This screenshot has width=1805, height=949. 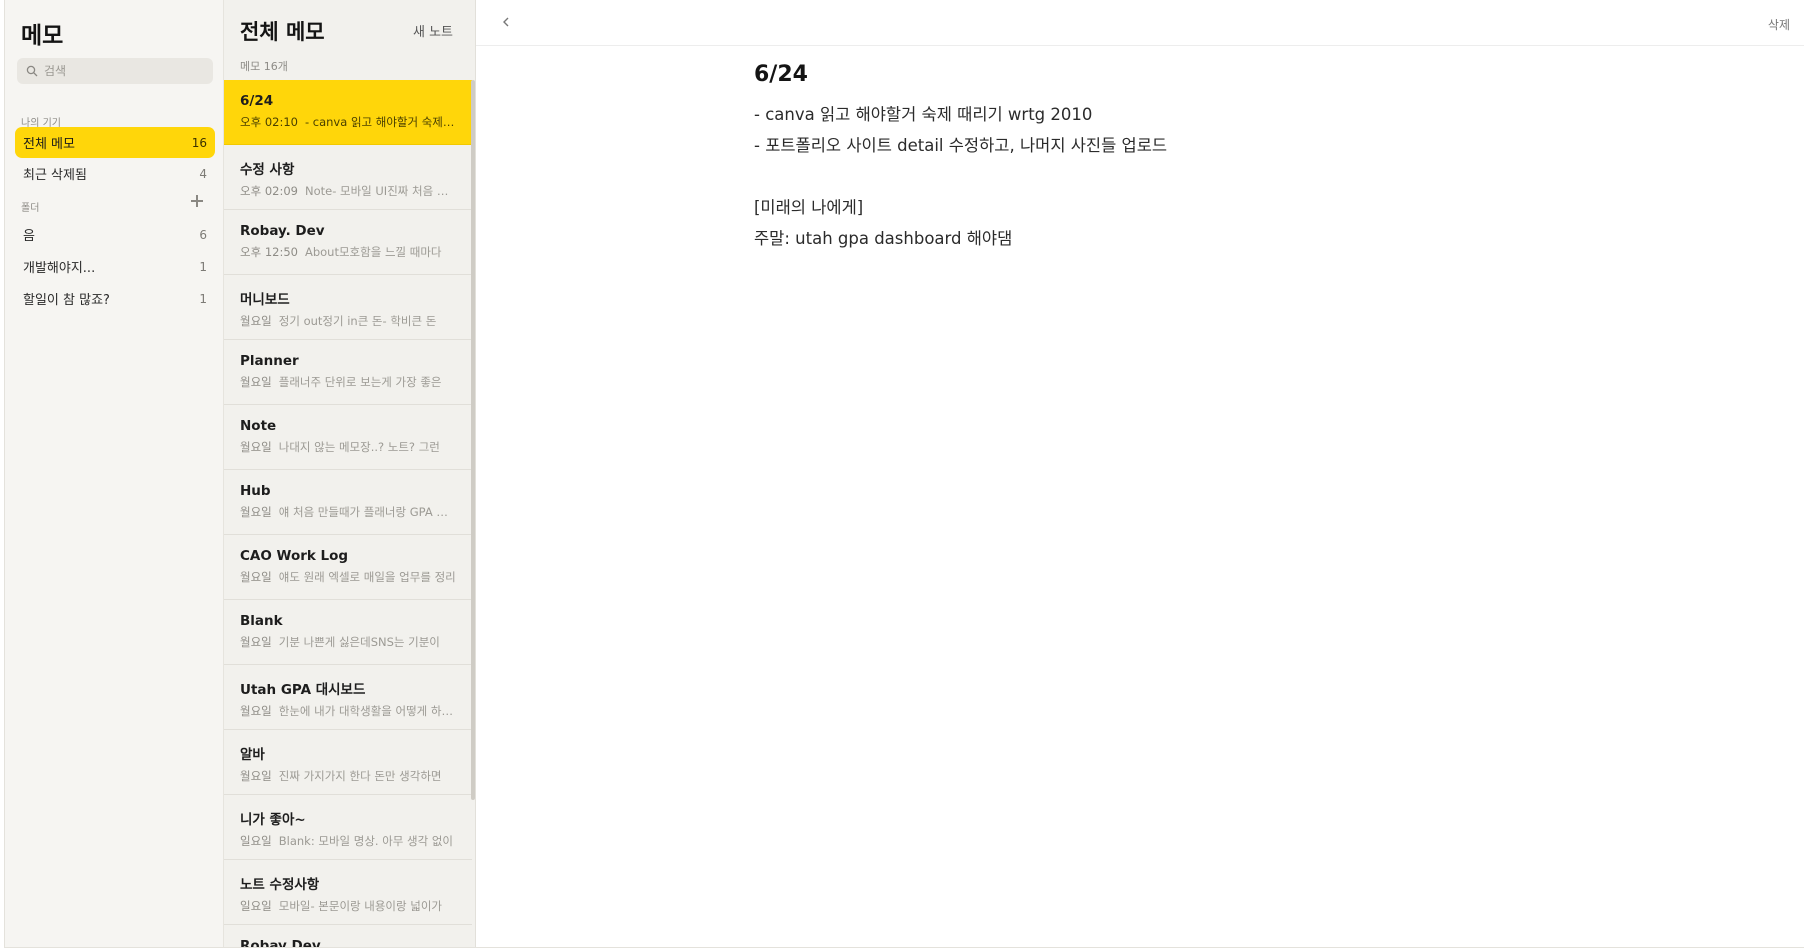 I want to click on note-meta: 월요일 한눈에 내가 대학생활을 어떻게 하는지, so click(x=348, y=711).